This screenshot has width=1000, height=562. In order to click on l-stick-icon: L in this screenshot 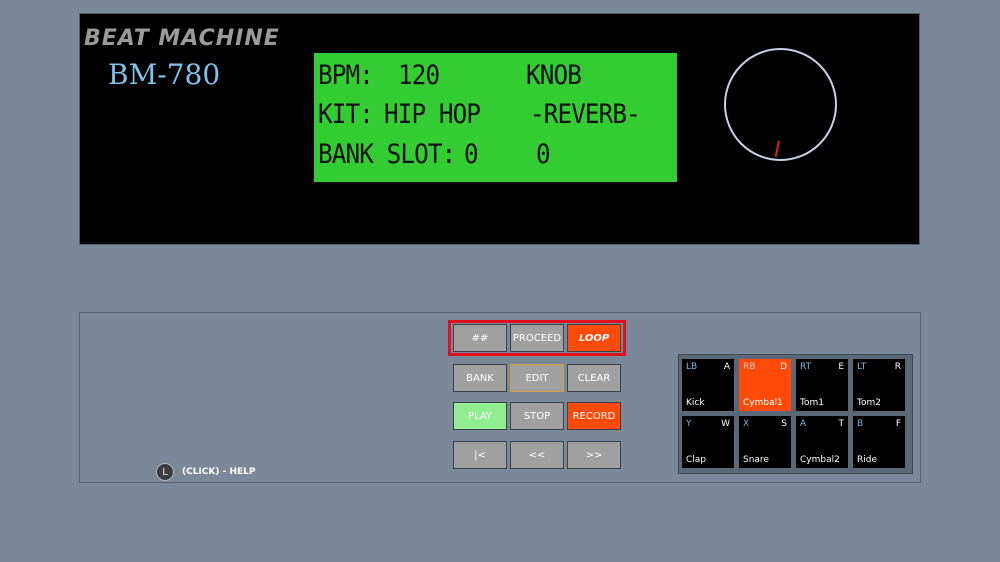, I will do `click(165, 472)`.